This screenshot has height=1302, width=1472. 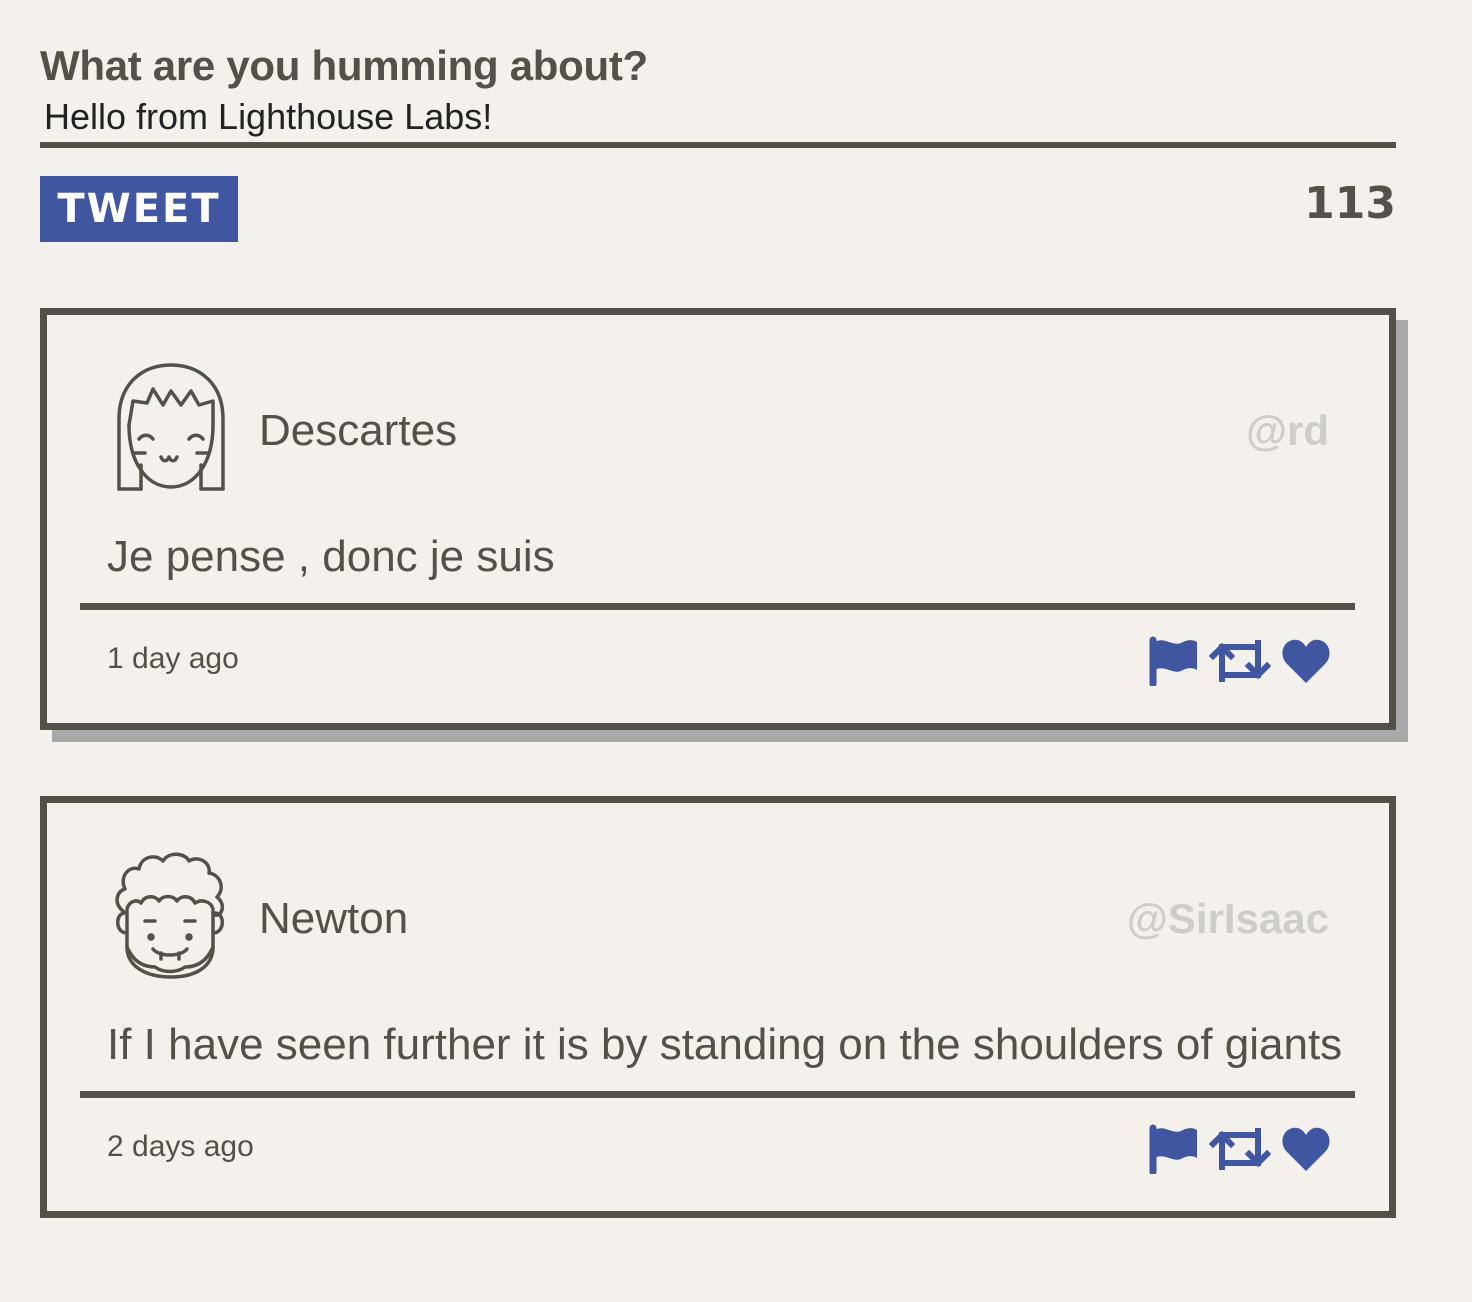 What do you see at coordinates (1227, 918) in the screenshot?
I see `author-handle: @SirIsaac` at bounding box center [1227, 918].